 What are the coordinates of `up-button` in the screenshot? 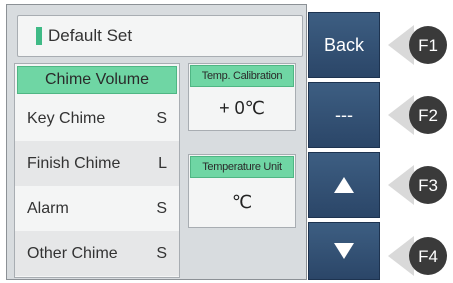 It's located at (344, 185).